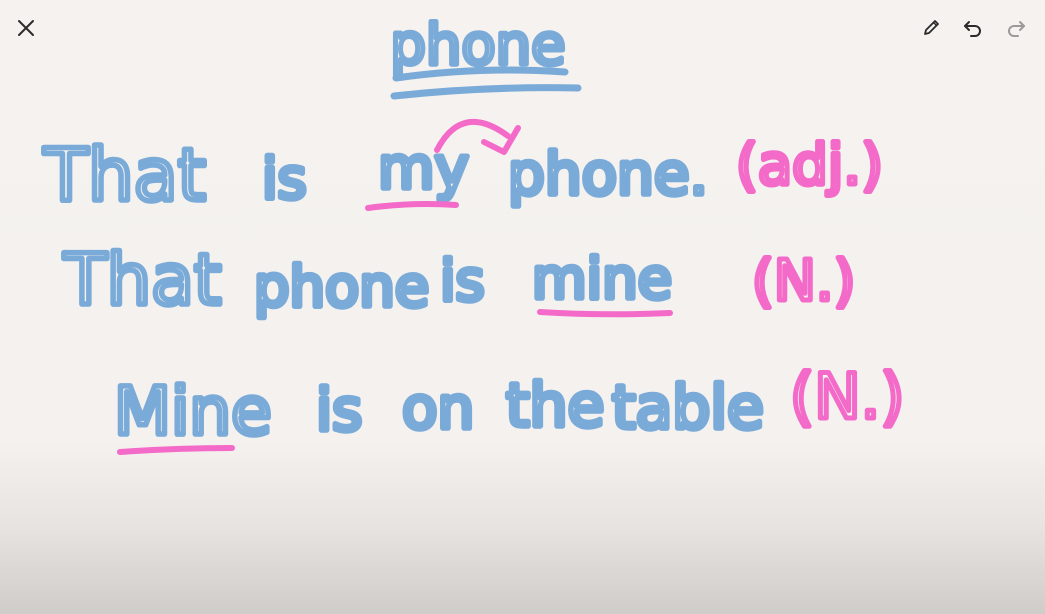 This screenshot has width=1045, height=614. I want to click on word-the: the, so click(555, 406).